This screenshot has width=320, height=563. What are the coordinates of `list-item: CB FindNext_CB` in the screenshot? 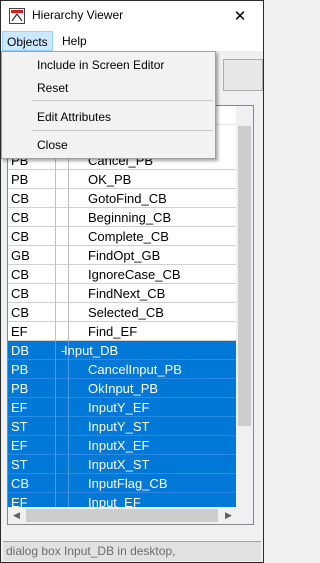 It's located at (122, 293).